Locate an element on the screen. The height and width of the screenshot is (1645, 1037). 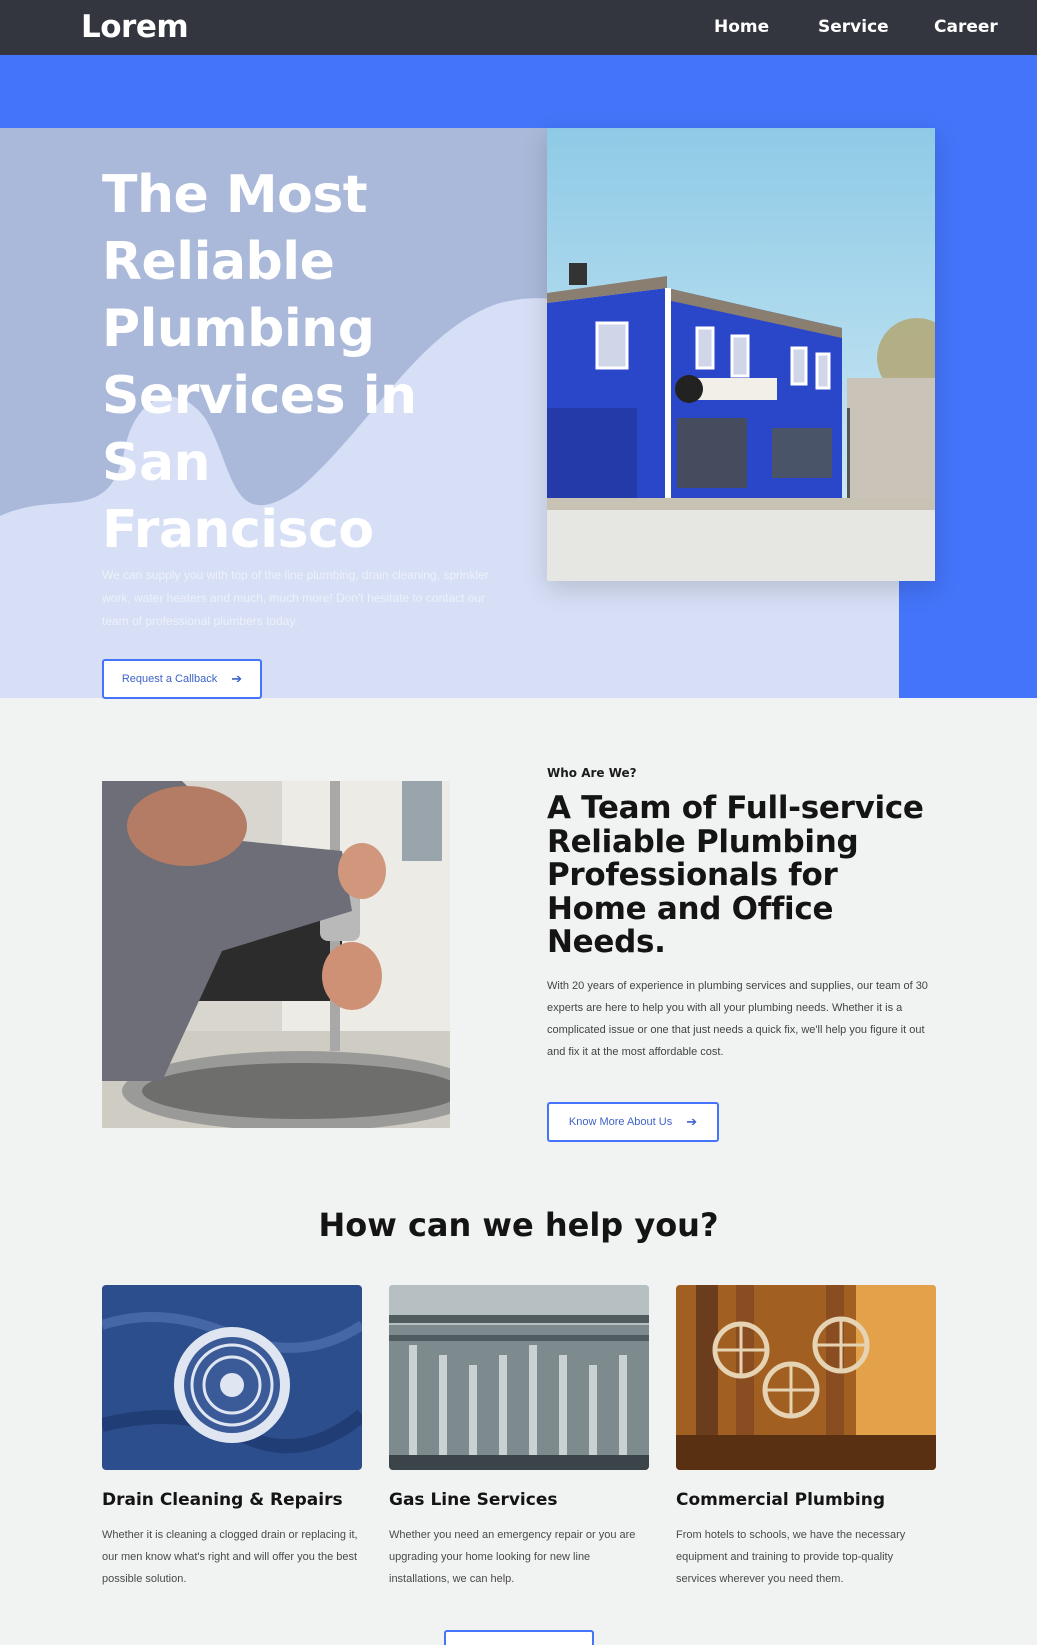
know-more-label: Know More About Us is located at coordinates (620, 1122).